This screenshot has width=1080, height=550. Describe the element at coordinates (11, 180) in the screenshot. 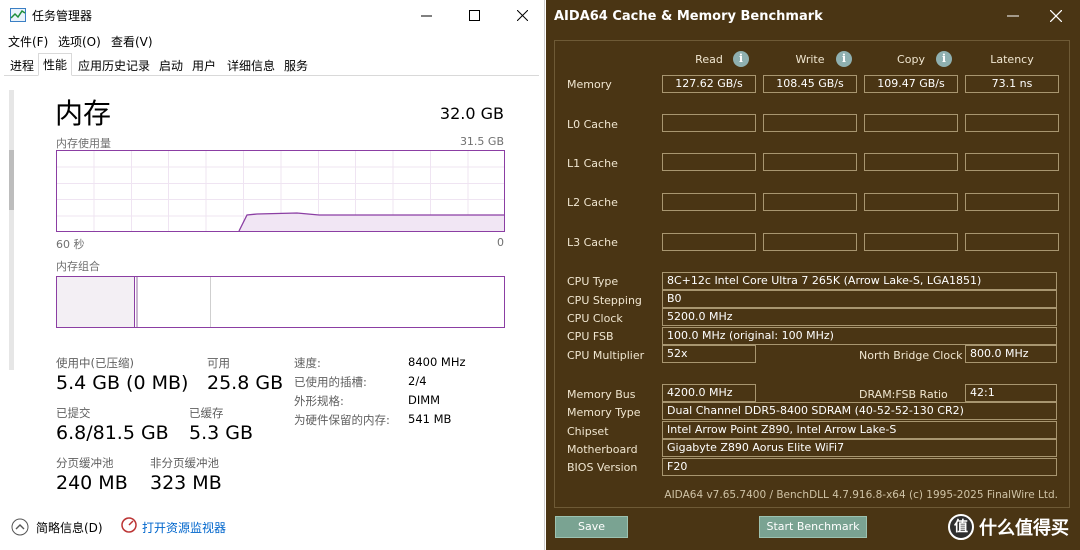

I see `sidebar-scroll-thumb` at that location.